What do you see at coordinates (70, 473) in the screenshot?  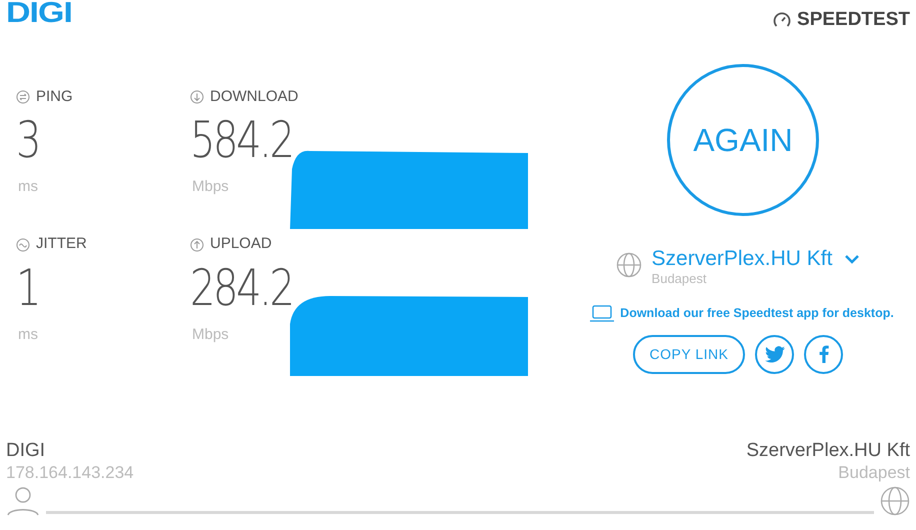 I see `ip-address: 178.164.143.234` at bounding box center [70, 473].